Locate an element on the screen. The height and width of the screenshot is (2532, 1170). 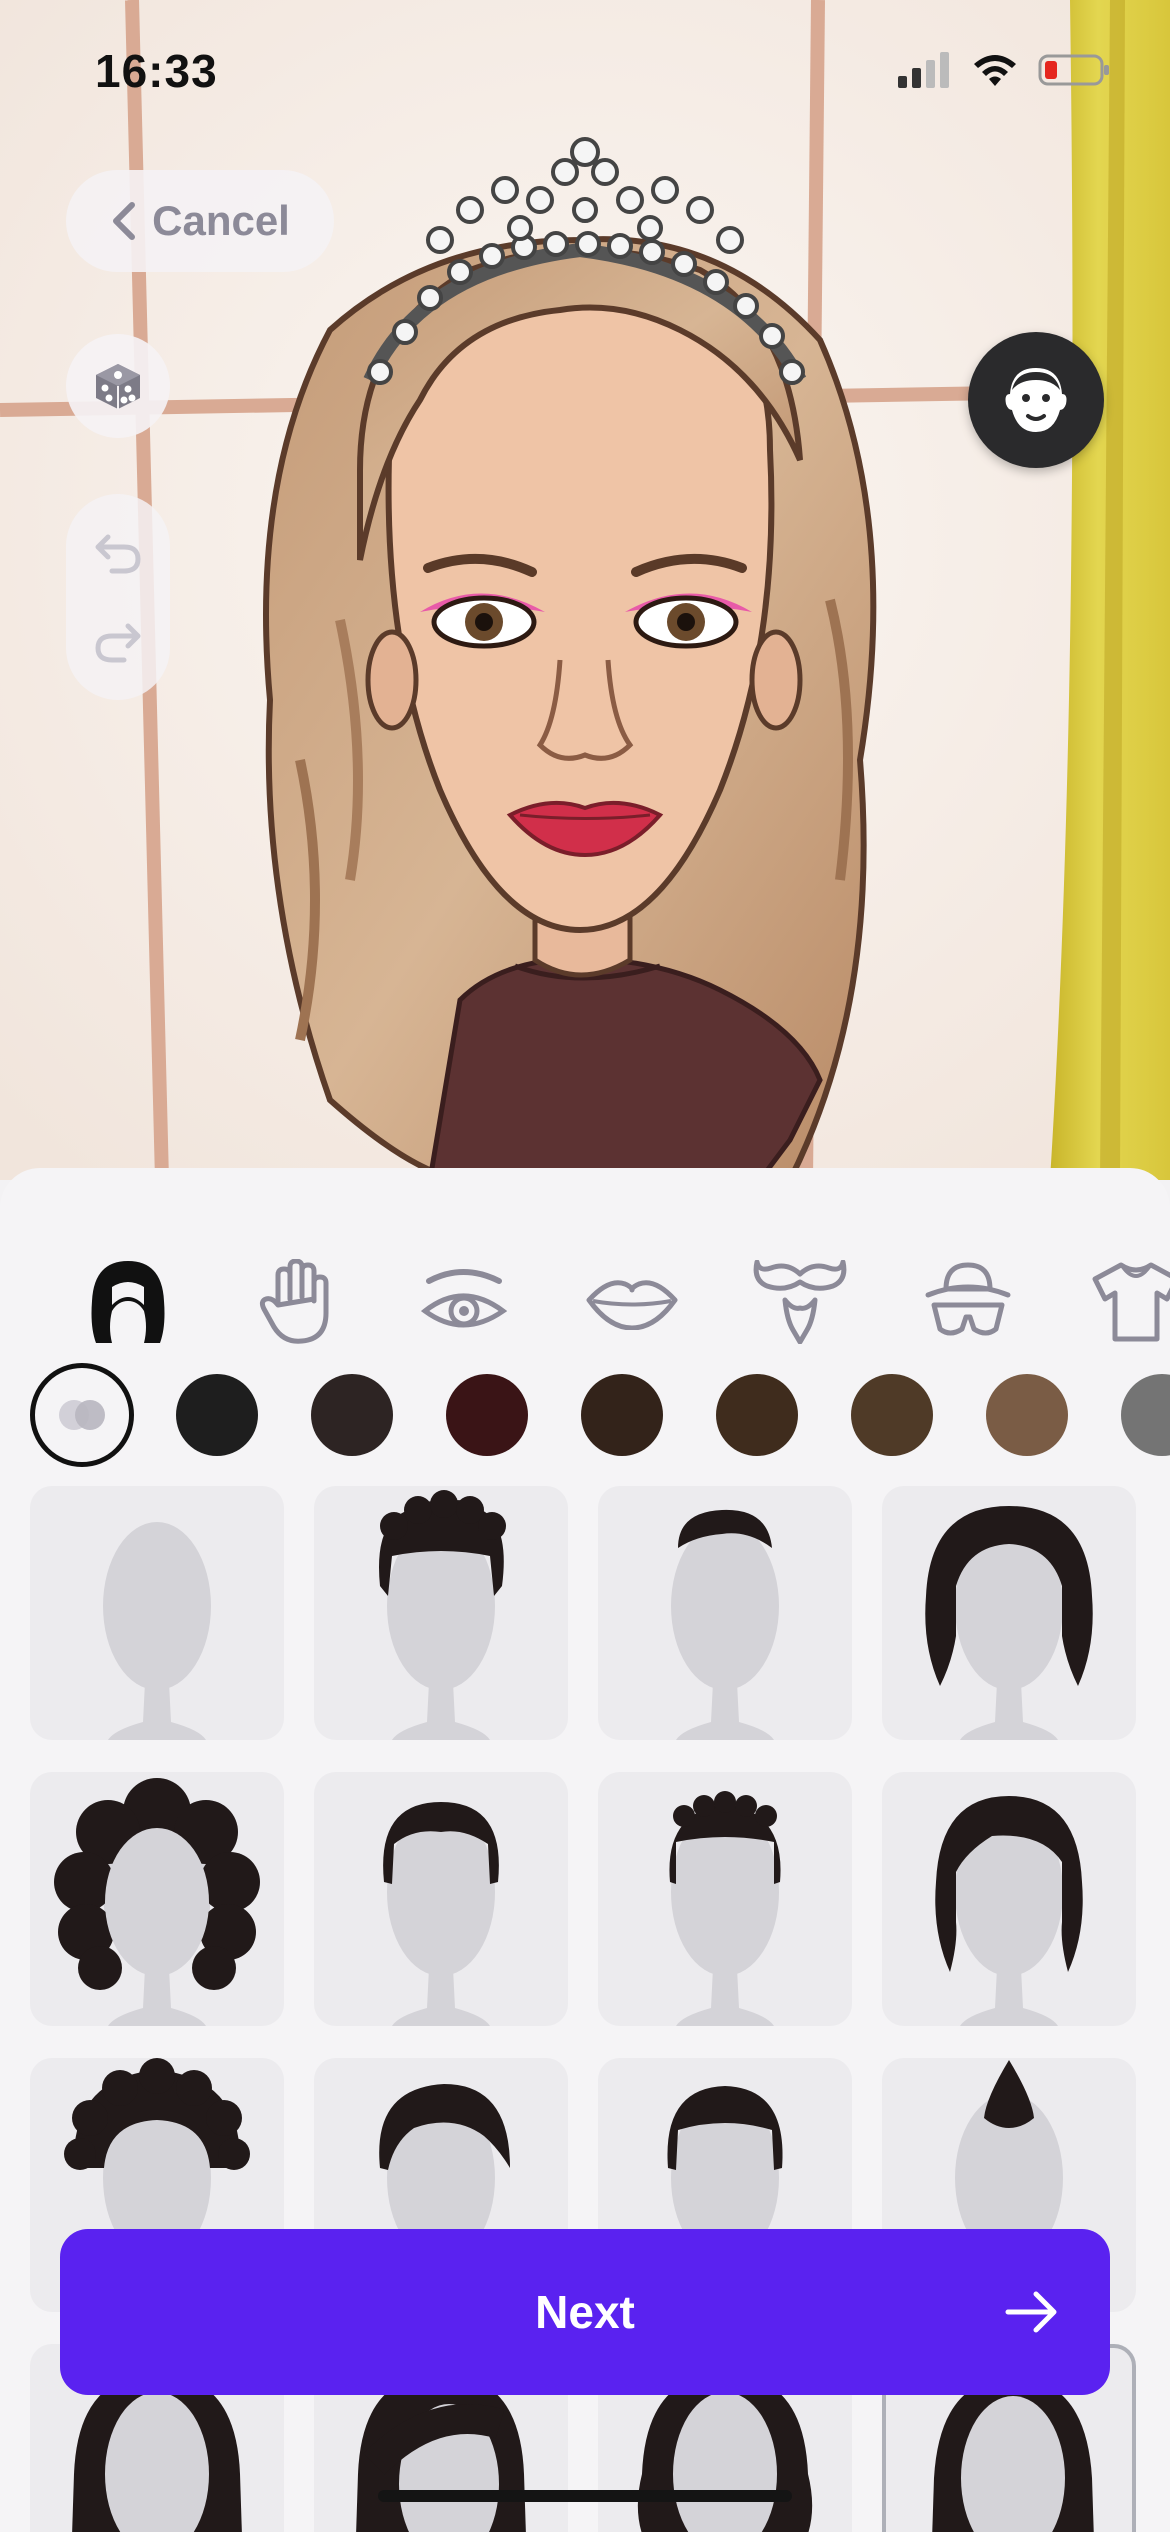
tab-facial-hair is located at coordinates (800, 1302).